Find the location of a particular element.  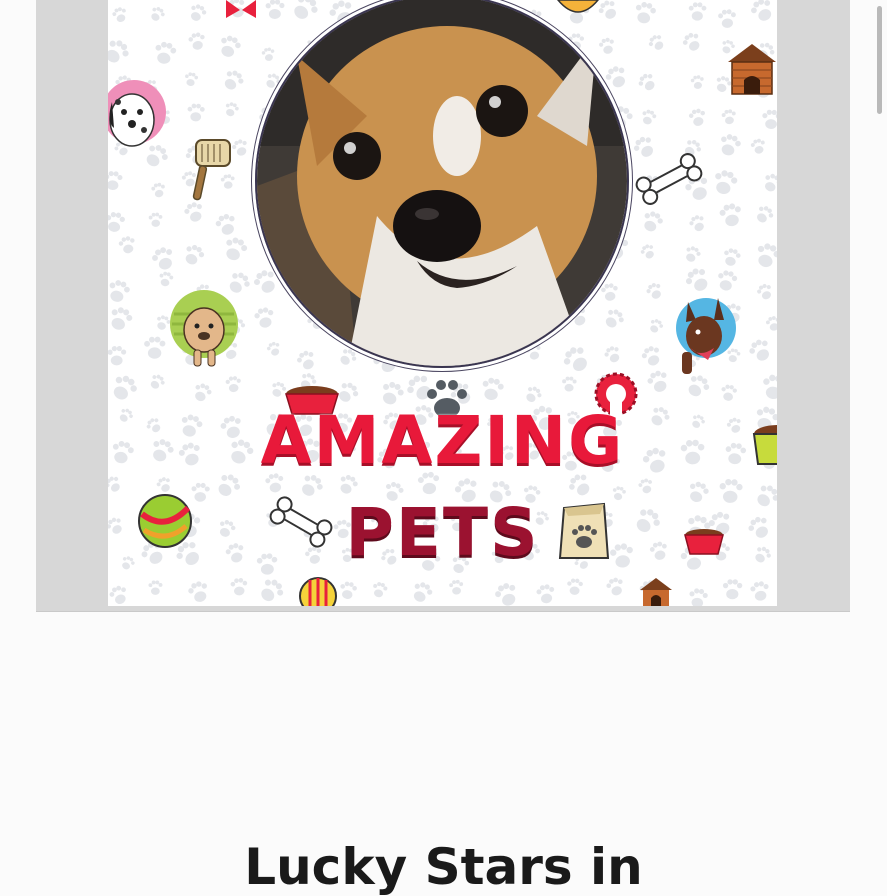

brush-icon is located at coordinates (211, 170).